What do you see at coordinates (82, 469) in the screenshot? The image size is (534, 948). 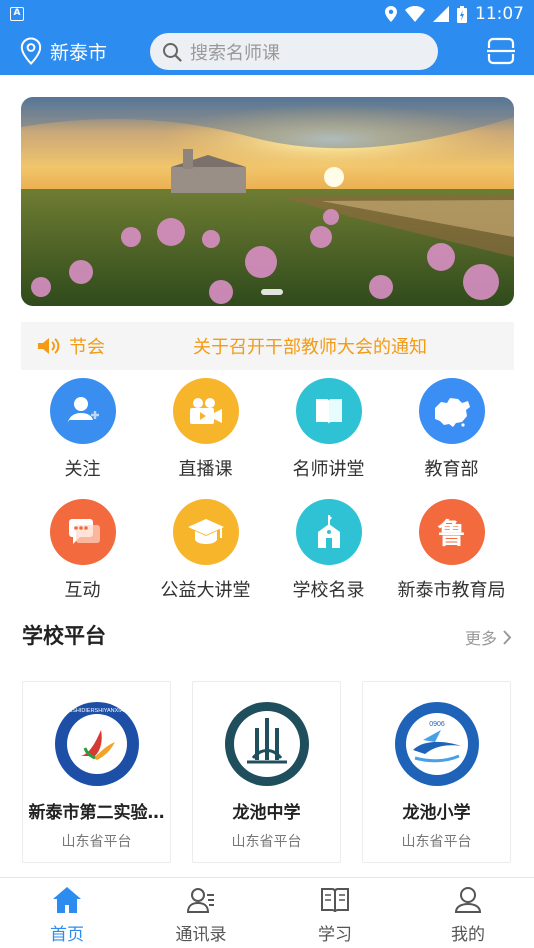 I see `grid-item-label: 关注` at bounding box center [82, 469].